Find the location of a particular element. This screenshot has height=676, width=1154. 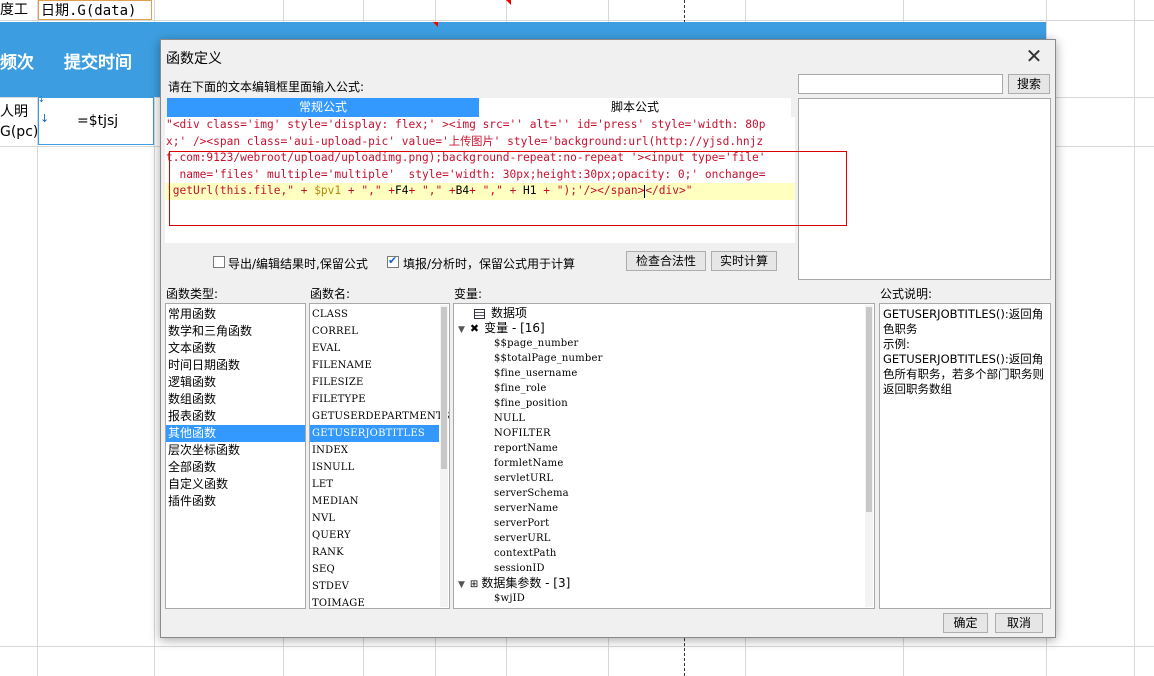

function-type-item: 自定义函数 is located at coordinates (235, 484).